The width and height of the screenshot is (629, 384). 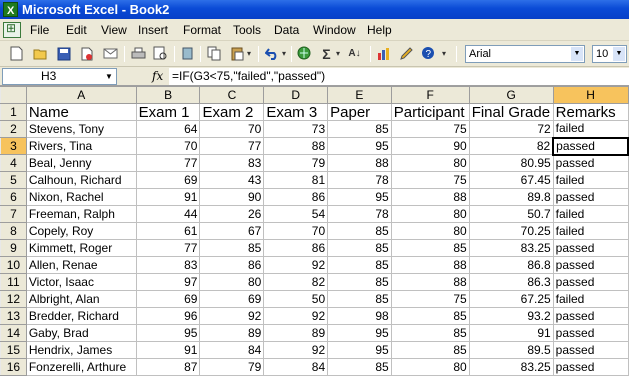 I want to click on cell: 61, so click(x=168, y=231).